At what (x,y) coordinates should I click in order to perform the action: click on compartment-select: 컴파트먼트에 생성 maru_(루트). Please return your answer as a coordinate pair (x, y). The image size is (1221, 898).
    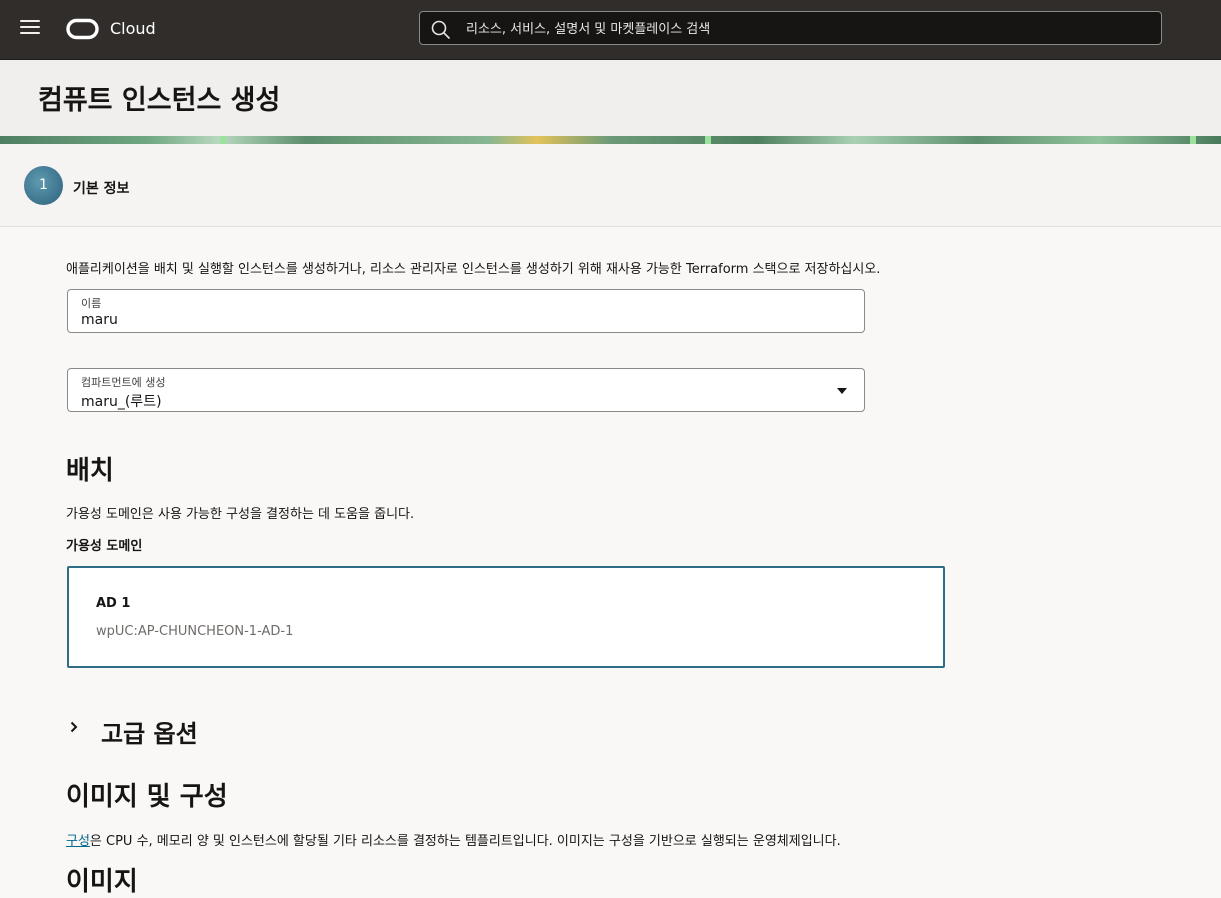
    Looking at the image, I should click on (466, 390).